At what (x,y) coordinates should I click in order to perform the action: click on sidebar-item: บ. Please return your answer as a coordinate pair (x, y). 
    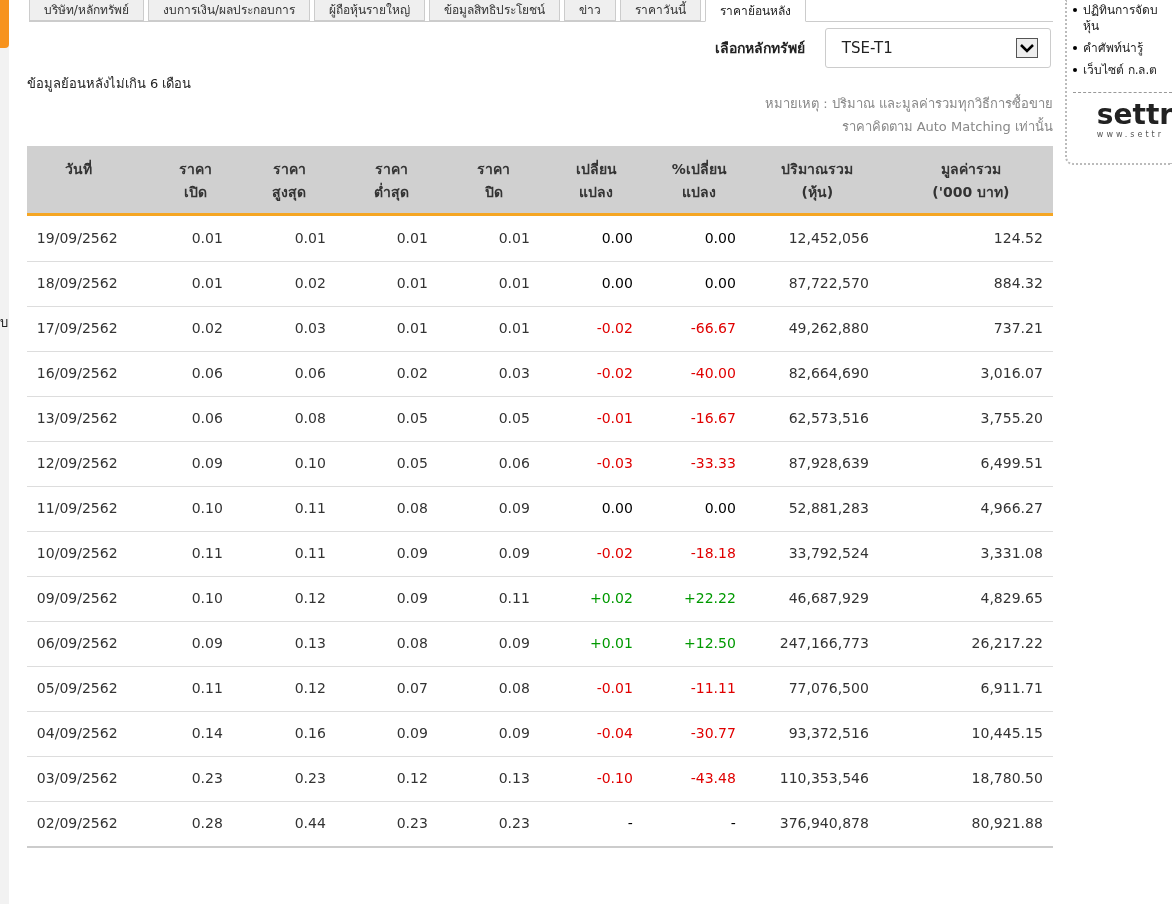
    Looking at the image, I should click on (4, 322).